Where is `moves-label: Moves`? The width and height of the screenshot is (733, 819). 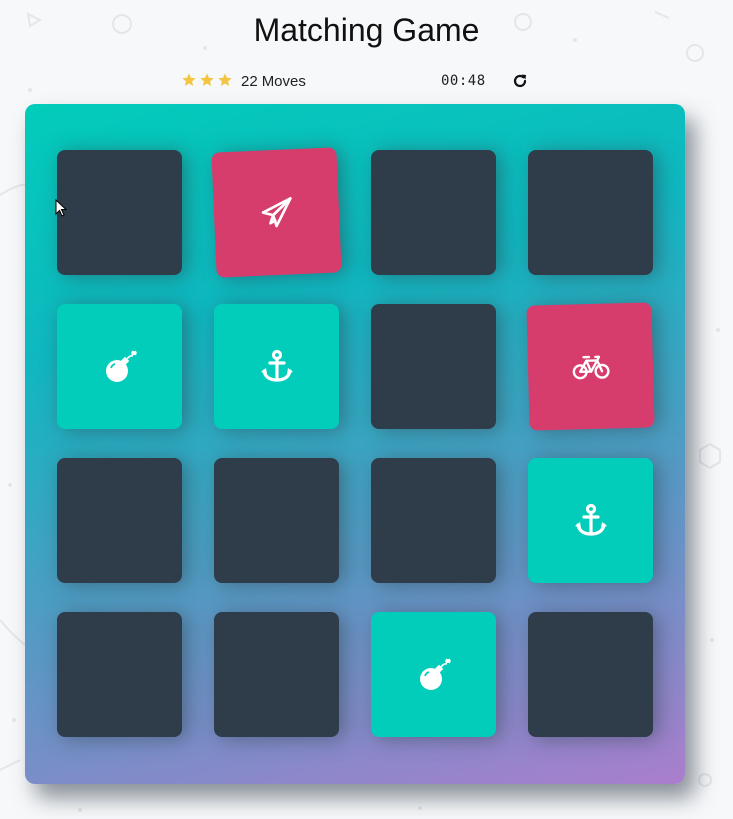
moves-label: Moves is located at coordinates (283, 81).